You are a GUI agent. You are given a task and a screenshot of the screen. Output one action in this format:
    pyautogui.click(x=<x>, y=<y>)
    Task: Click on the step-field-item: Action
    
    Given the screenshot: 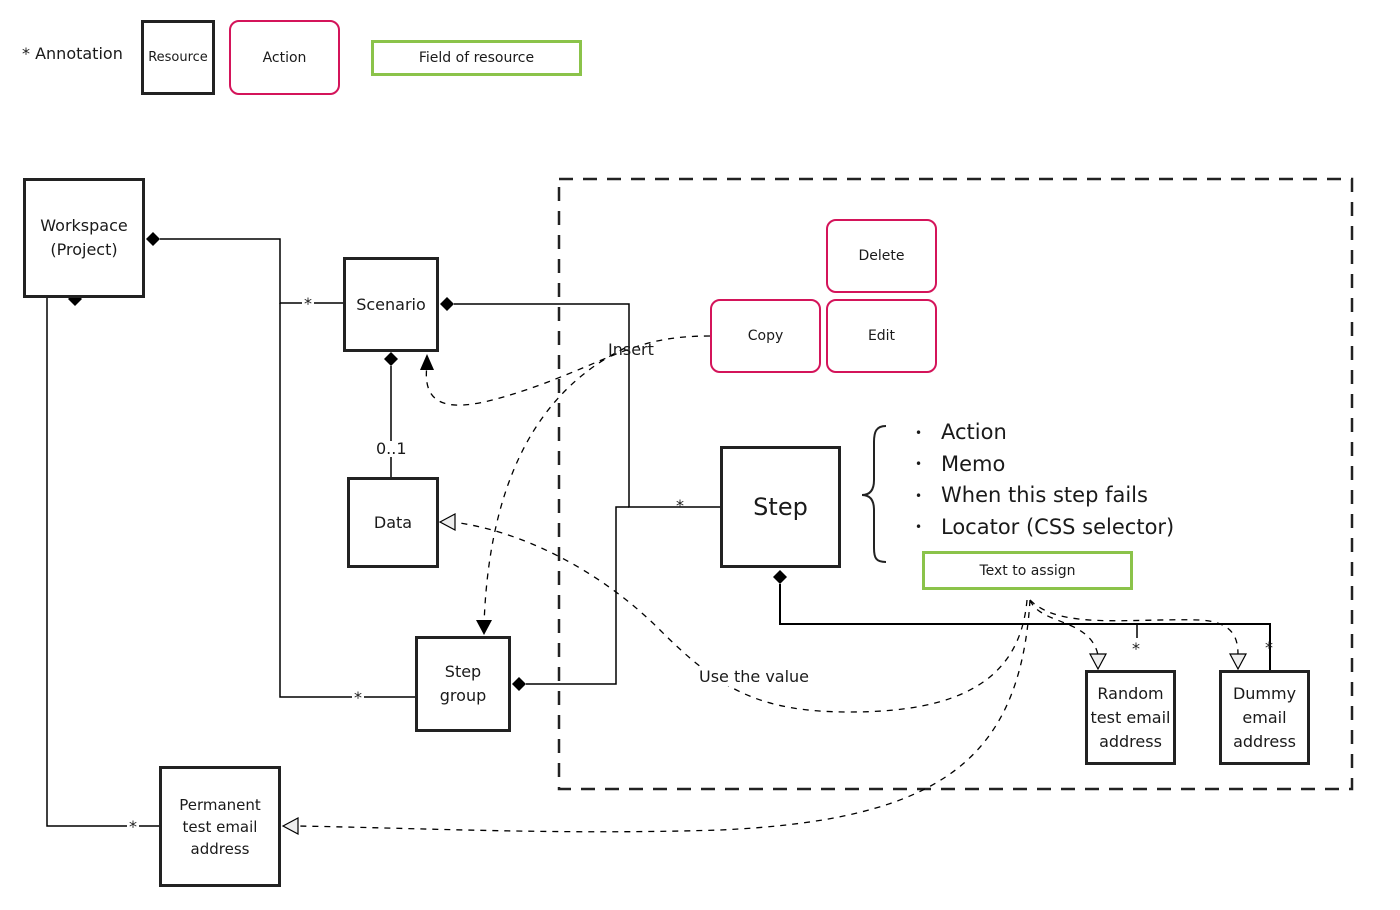 What is the action you would take?
    pyautogui.click(x=1044, y=433)
    